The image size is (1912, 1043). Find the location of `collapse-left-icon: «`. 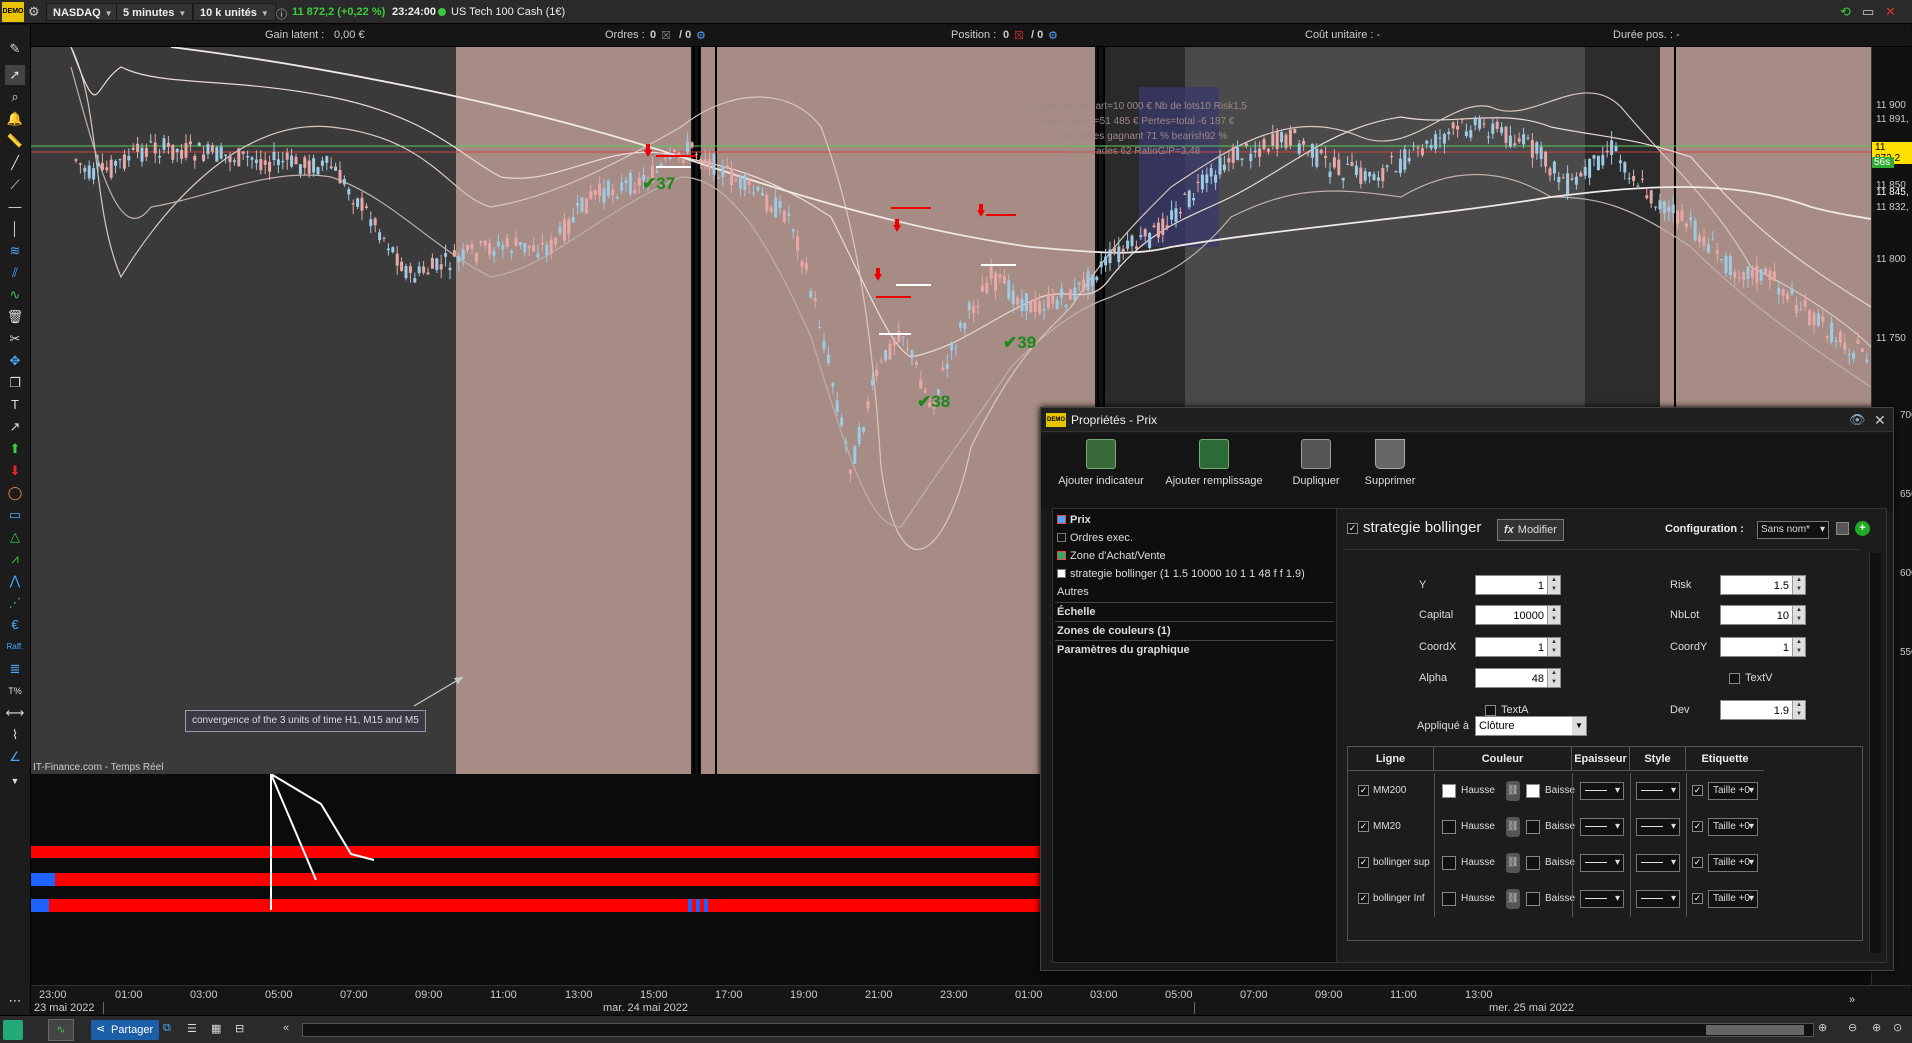

collapse-left-icon: « is located at coordinates (286, 1028).